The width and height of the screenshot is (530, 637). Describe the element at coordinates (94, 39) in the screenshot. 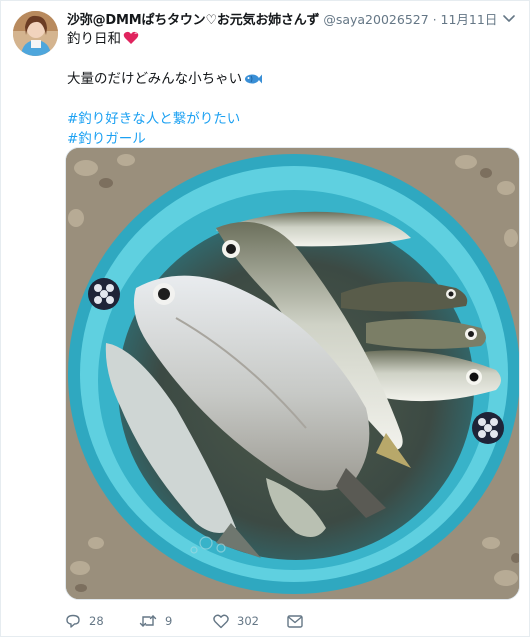

I see `text-line-1: 釣り日和` at that location.